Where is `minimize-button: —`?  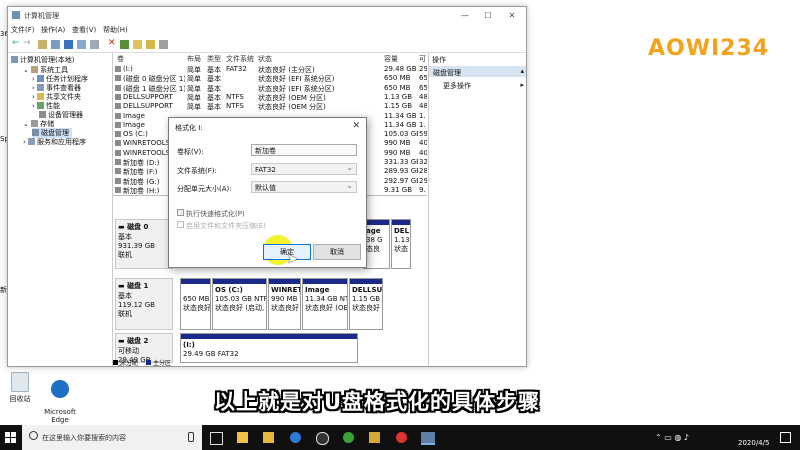
minimize-button: — is located at coordinates (465, 15).